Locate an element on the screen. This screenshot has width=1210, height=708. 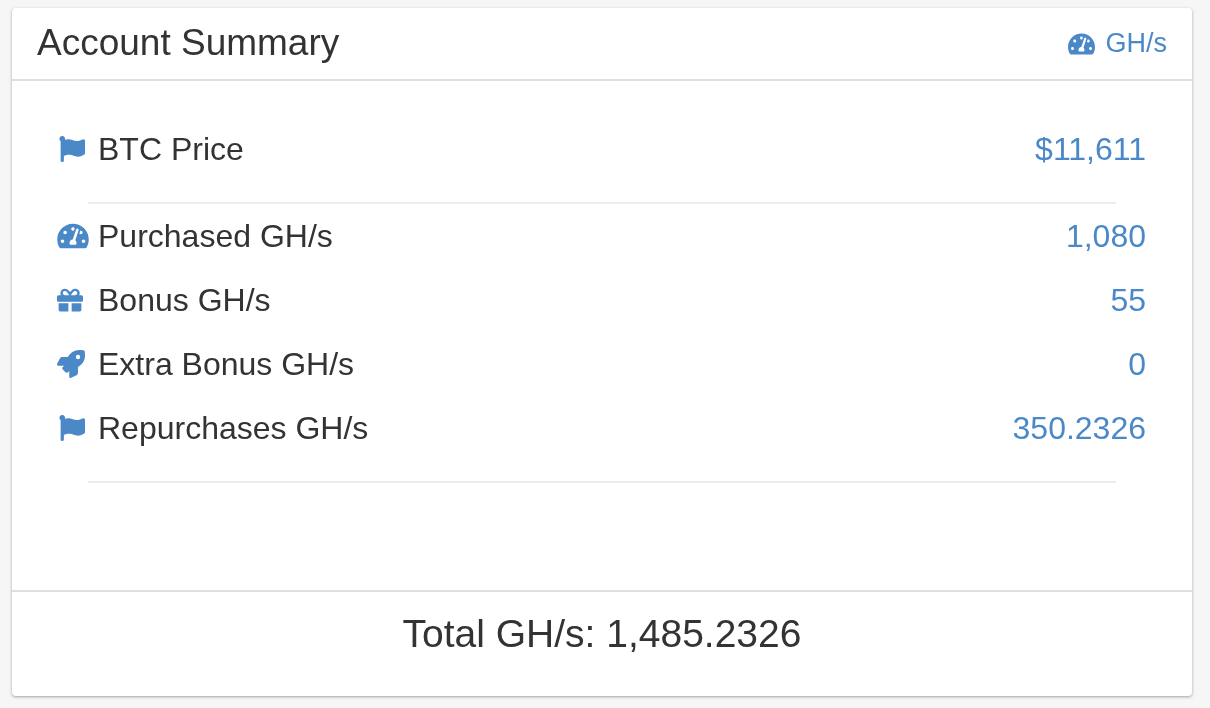
units-link: GH/s is located at coordinates (1117, 43).